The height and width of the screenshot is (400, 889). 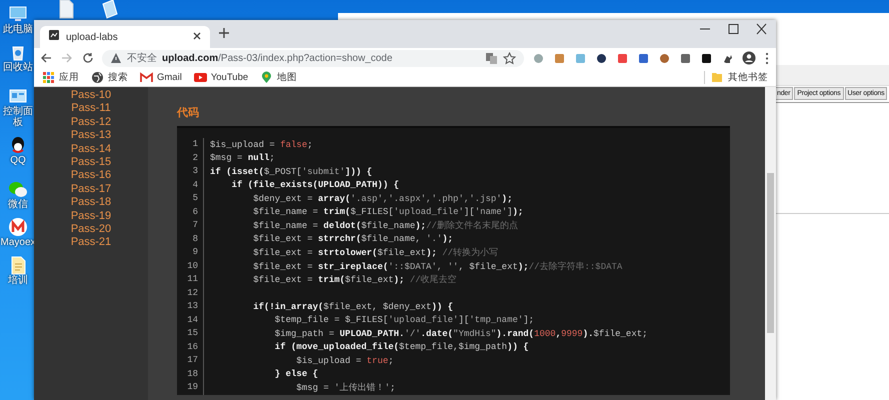 I want to click on code-line: $file_ext = strtolower($file_ext); //转换为小写, so click(x=375, y=253).